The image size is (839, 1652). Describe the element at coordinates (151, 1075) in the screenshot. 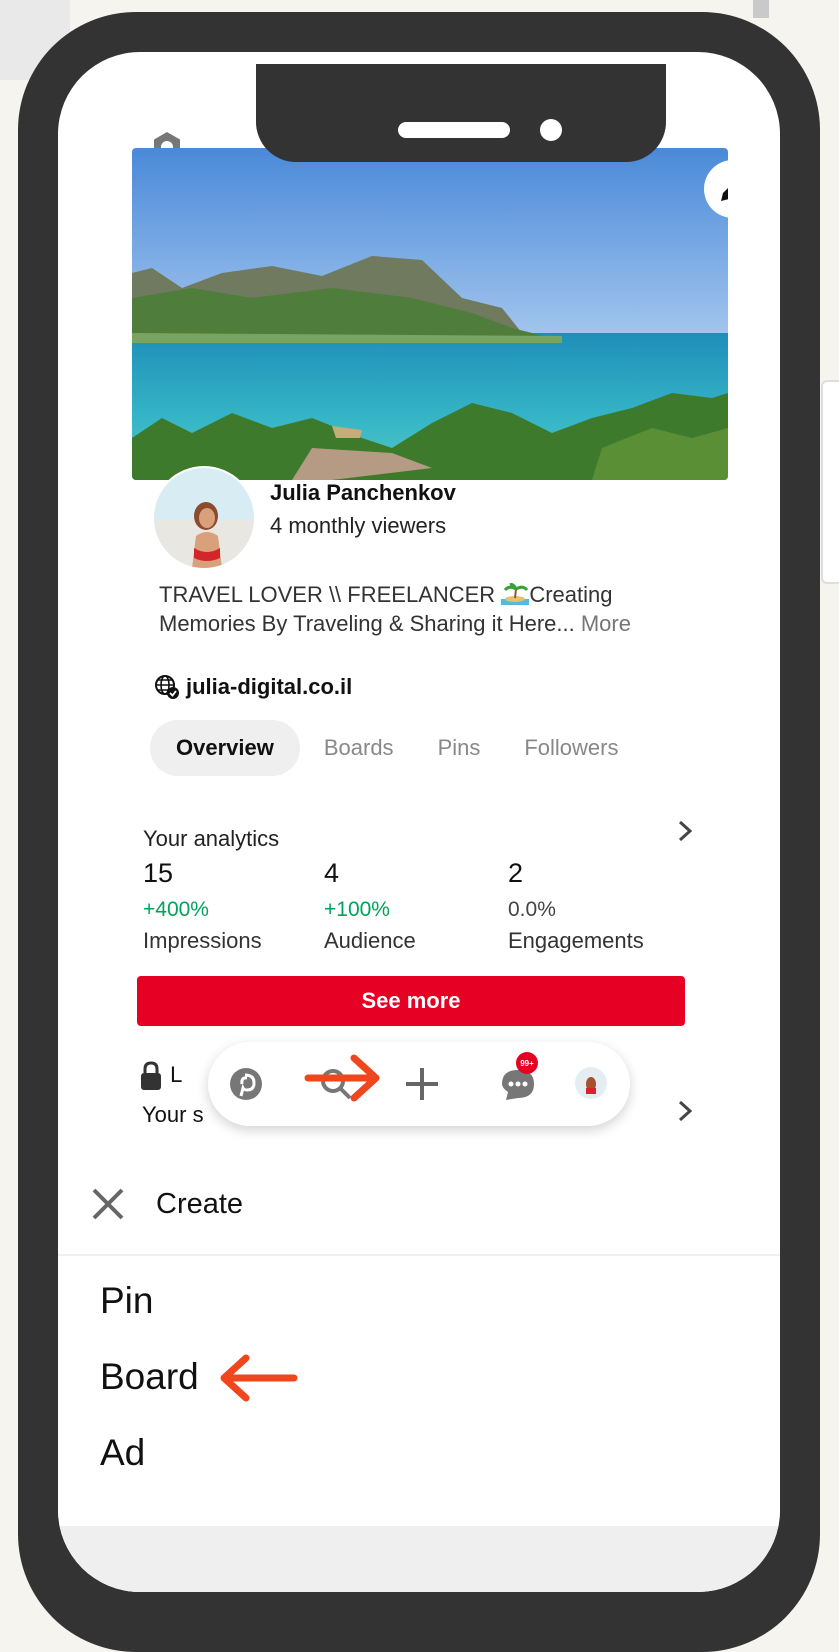

I see `lock-icon` at that location.